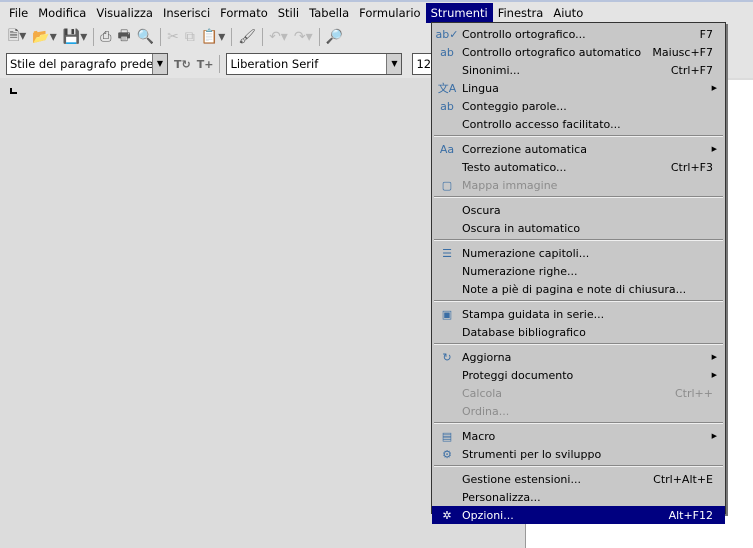 This screenshot has width=753, height=548. I want to click on update-style-icon: T↻, so click(182, 64).